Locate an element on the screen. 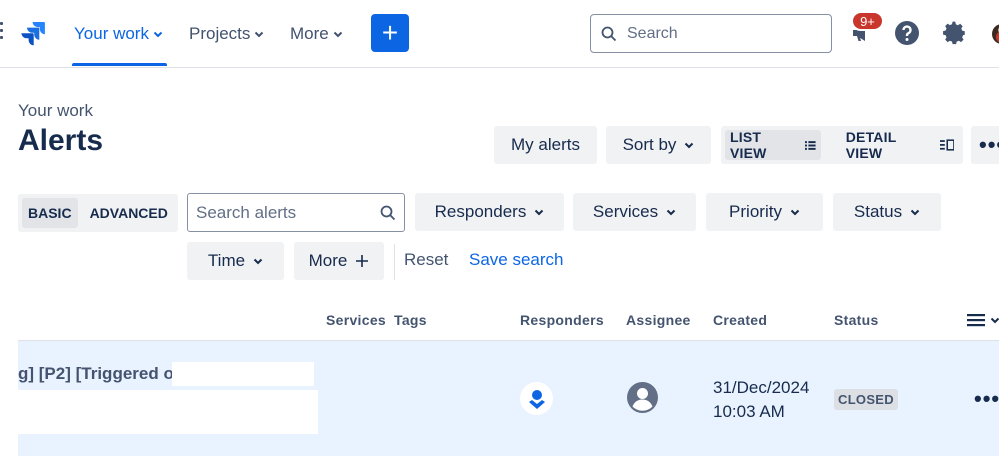 This screenshot has width=999, height=469. nav-your-work: Your work is located at coordinates (118, 34).